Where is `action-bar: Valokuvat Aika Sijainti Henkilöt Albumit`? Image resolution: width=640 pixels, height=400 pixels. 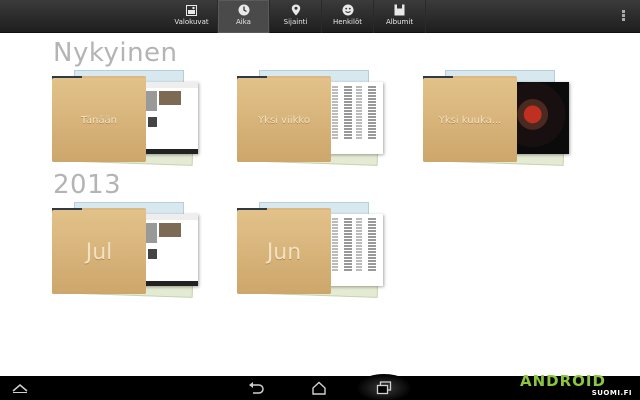
action-bar: Valokuvat Aika Sijainti Henkilöt Albumit is located at coordinates (320, 16).